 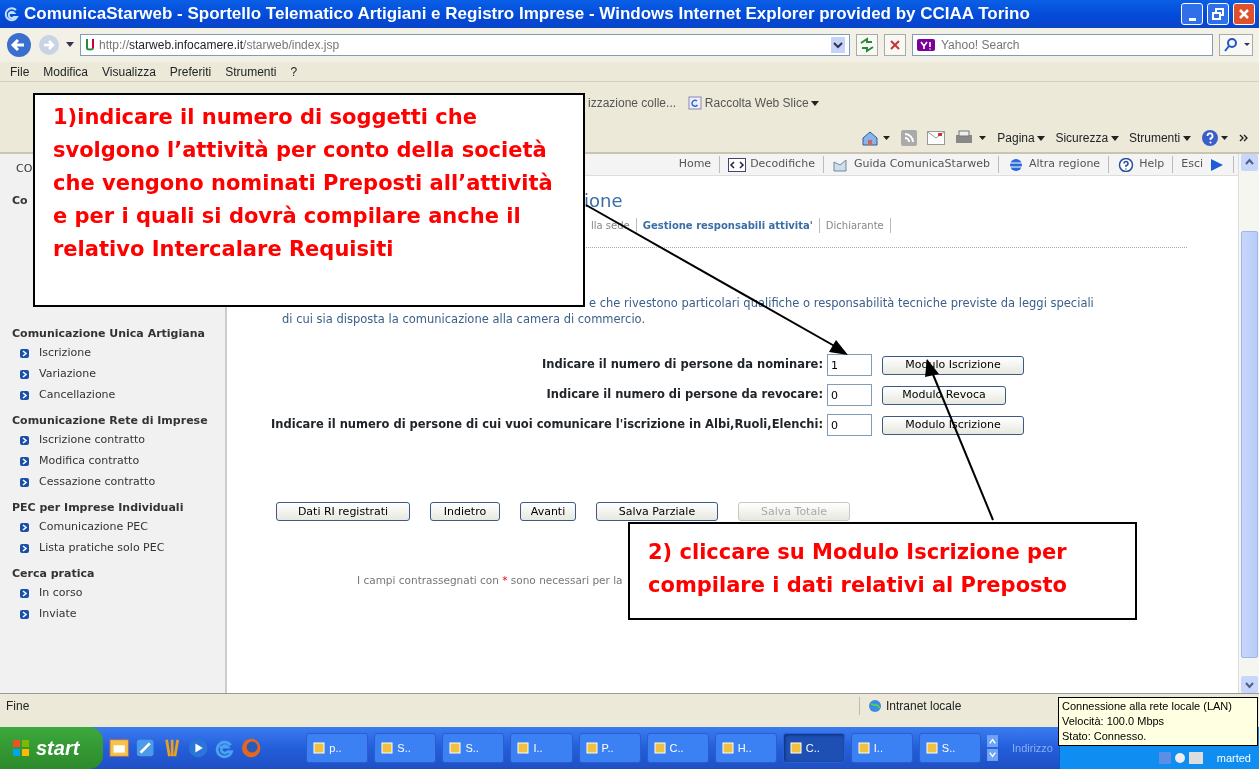 What do you see at coordinates (20, 71) in the screenshot?
I see `menu-item: File` at bounding box center [20, 71].